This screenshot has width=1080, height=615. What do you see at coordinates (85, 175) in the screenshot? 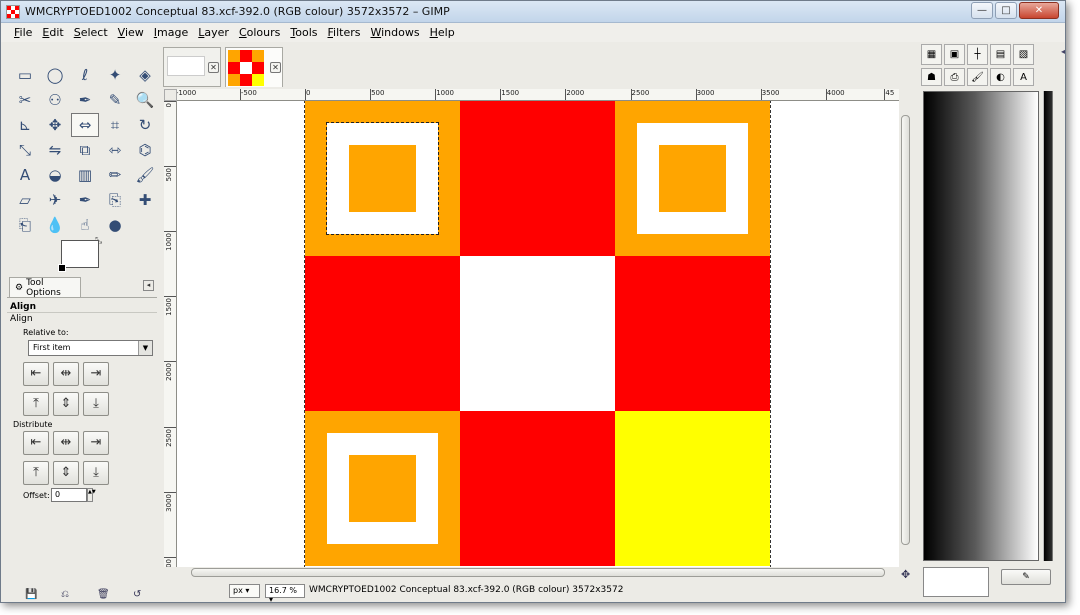
I see `blend-icon: ▥` at bounding box center [85, 175].